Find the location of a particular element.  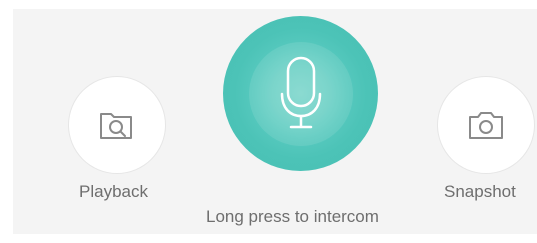

playback-label: Playback is located at coordinates (113, 191).